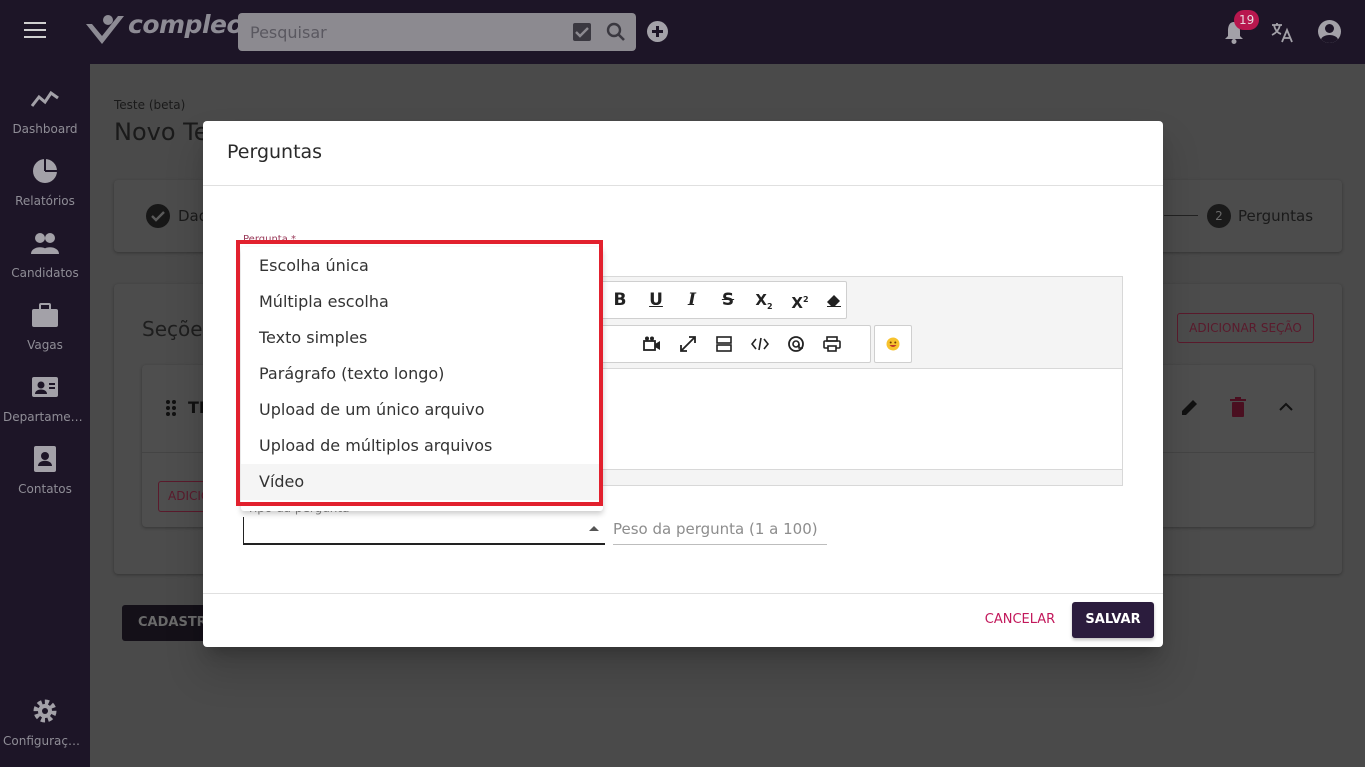 The width and height of the screenshot is (1365, 767). What do you see at coordinates (45, 345) in the screenshot?
I see `sidebar-item-label: Vagas` at bounding box center [45, 345].